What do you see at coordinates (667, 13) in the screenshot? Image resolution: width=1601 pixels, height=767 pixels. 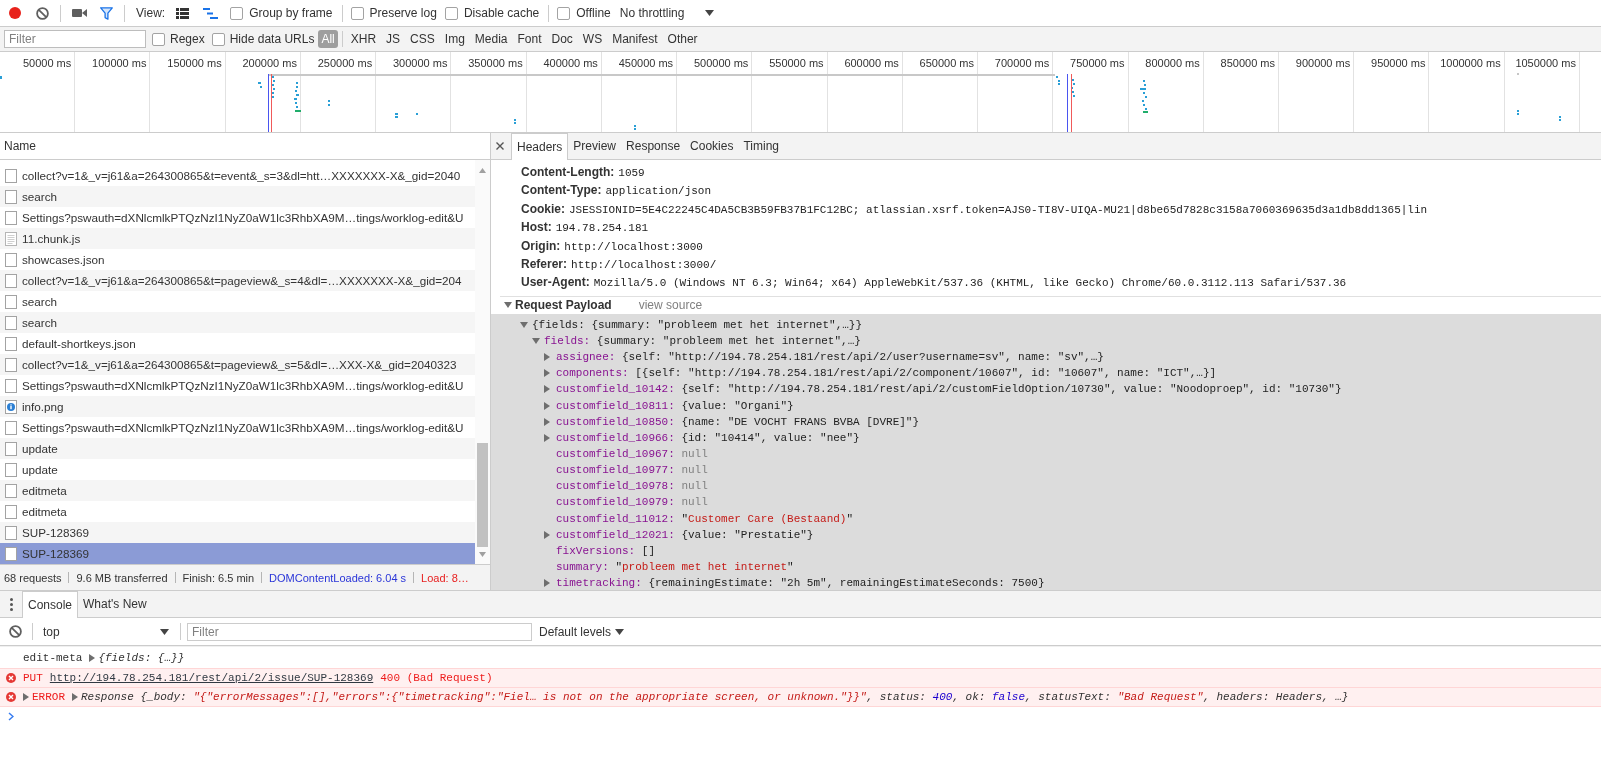 I see `throttling-select: No throttling` at bounding box center [667, 13].